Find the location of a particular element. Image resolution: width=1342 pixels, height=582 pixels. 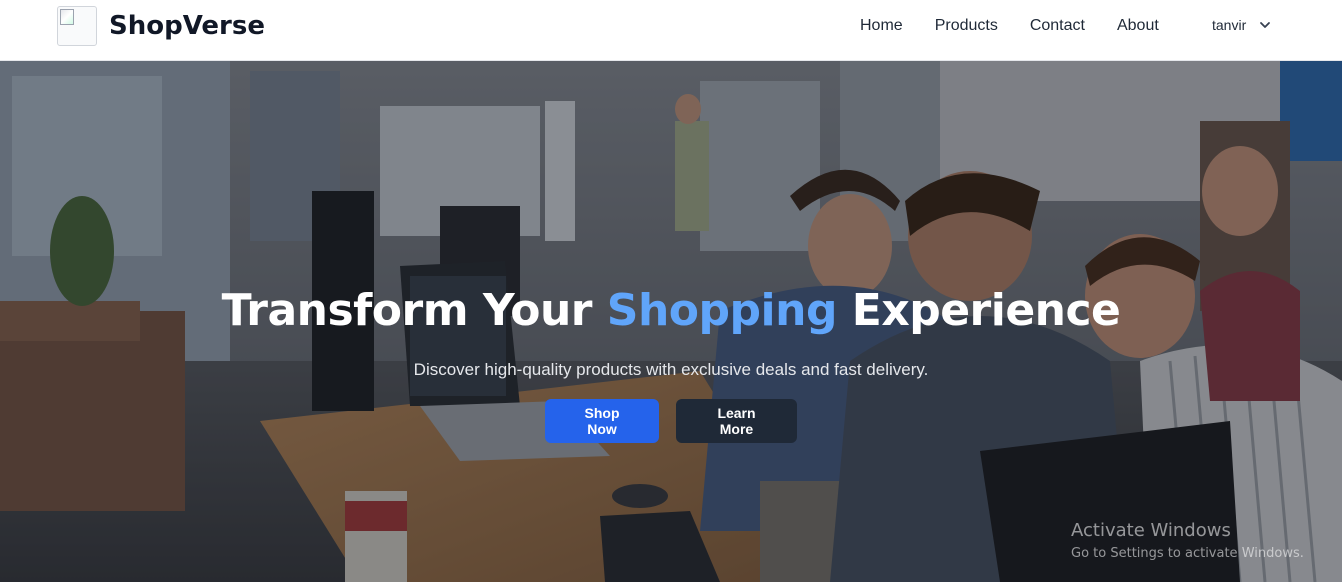

shop-now-button: Shop Now is located at coordinates (602, 421).